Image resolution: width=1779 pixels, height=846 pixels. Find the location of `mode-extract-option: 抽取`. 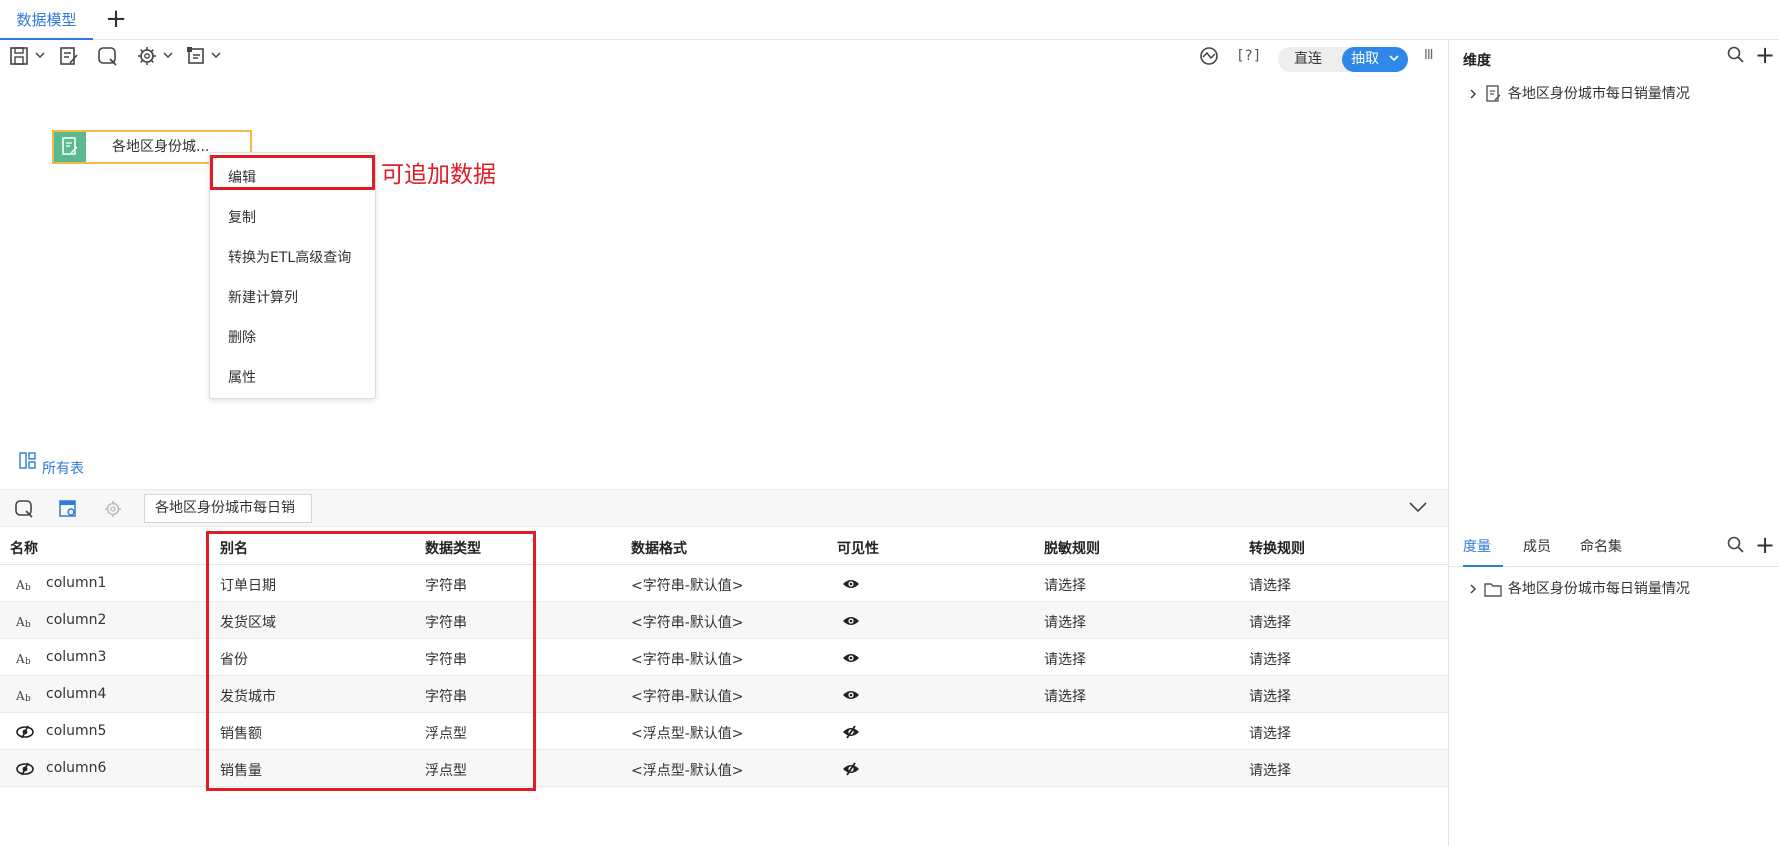

mode-extract-option: 抽取 is located at coordinates (1375, 59).